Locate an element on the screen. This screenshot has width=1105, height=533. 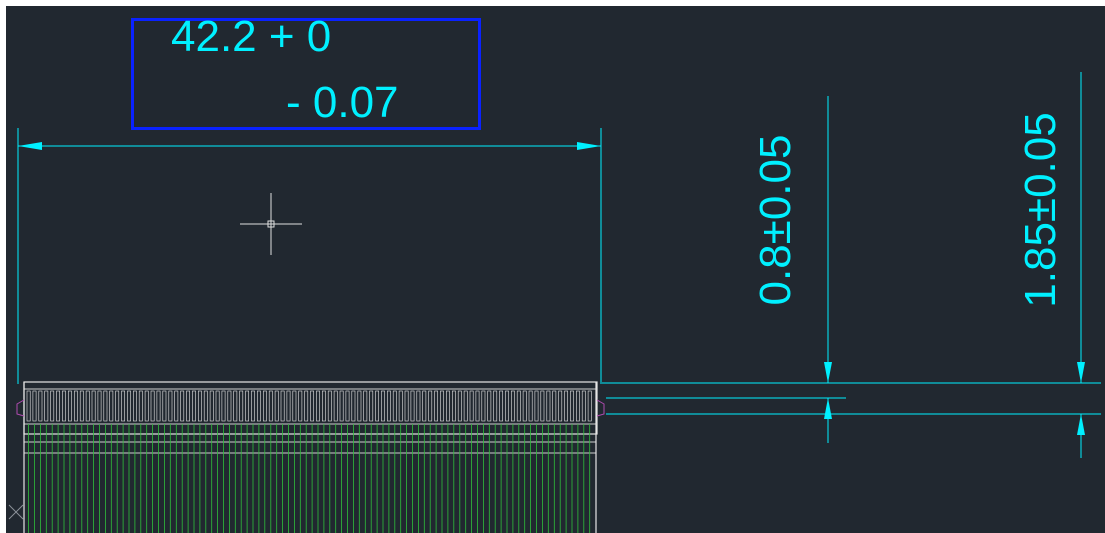
contact-pins-bottom is located at coordinates (309, 478).